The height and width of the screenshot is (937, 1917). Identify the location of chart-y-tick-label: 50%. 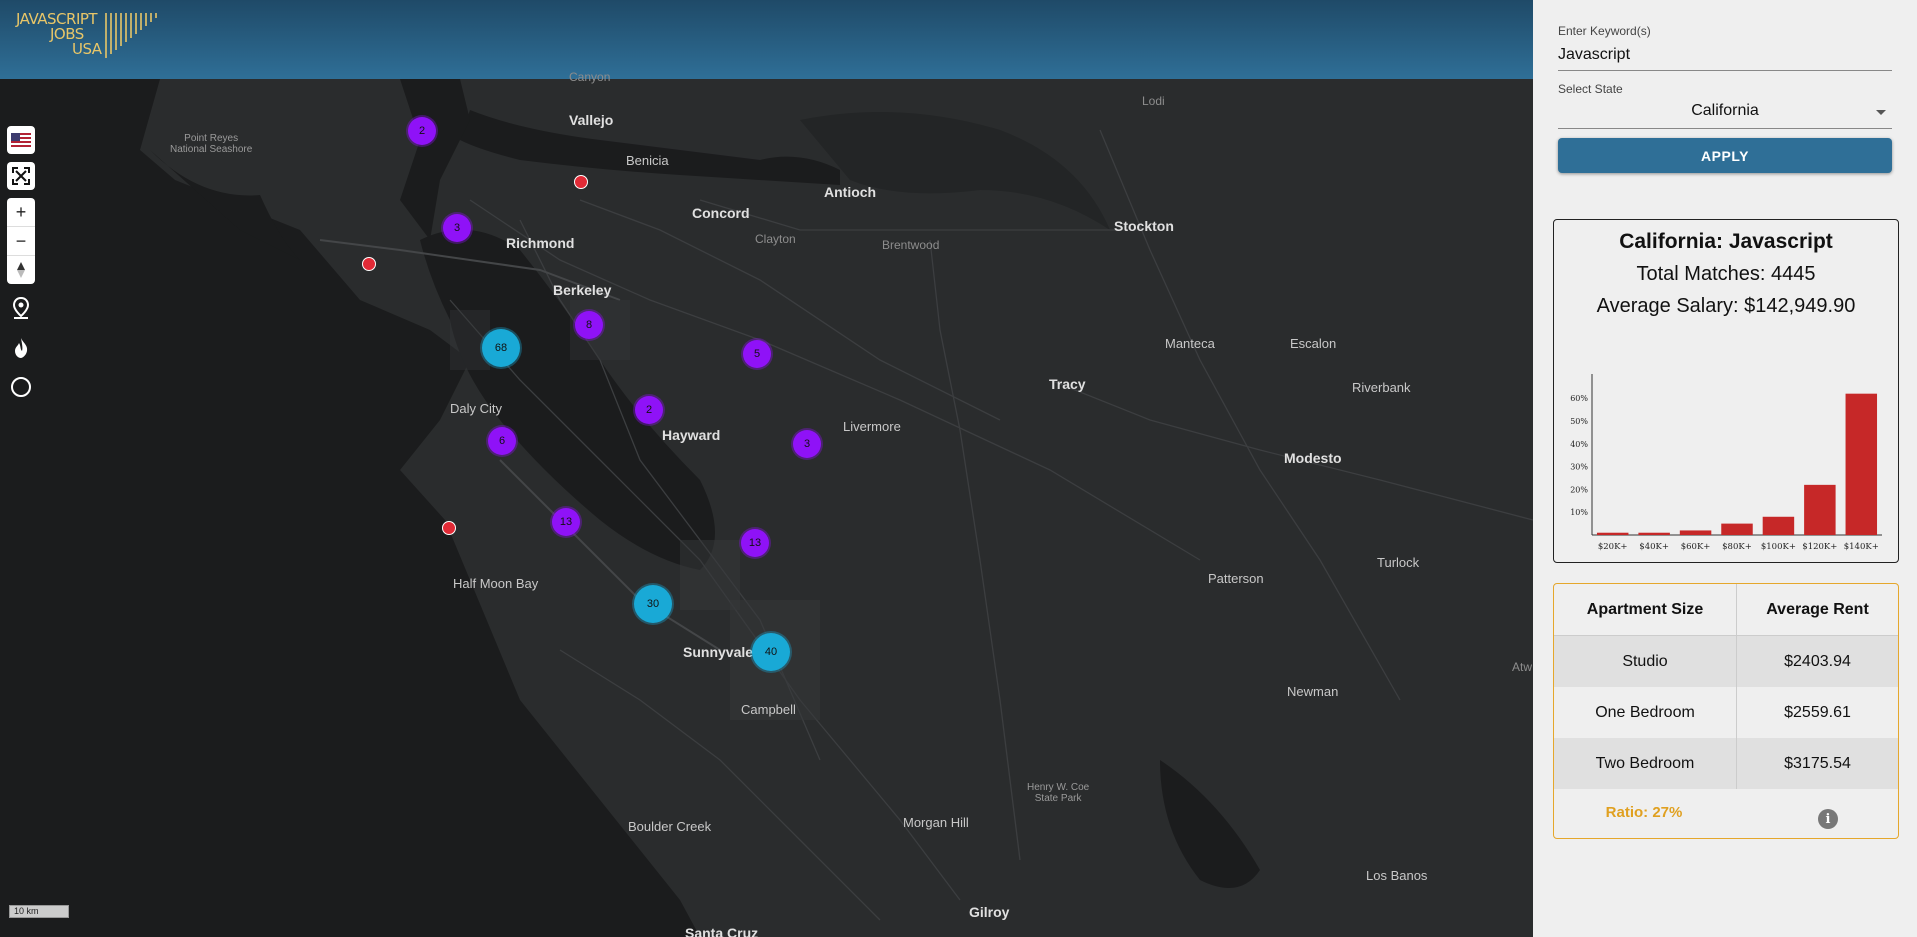
(1579, 421).